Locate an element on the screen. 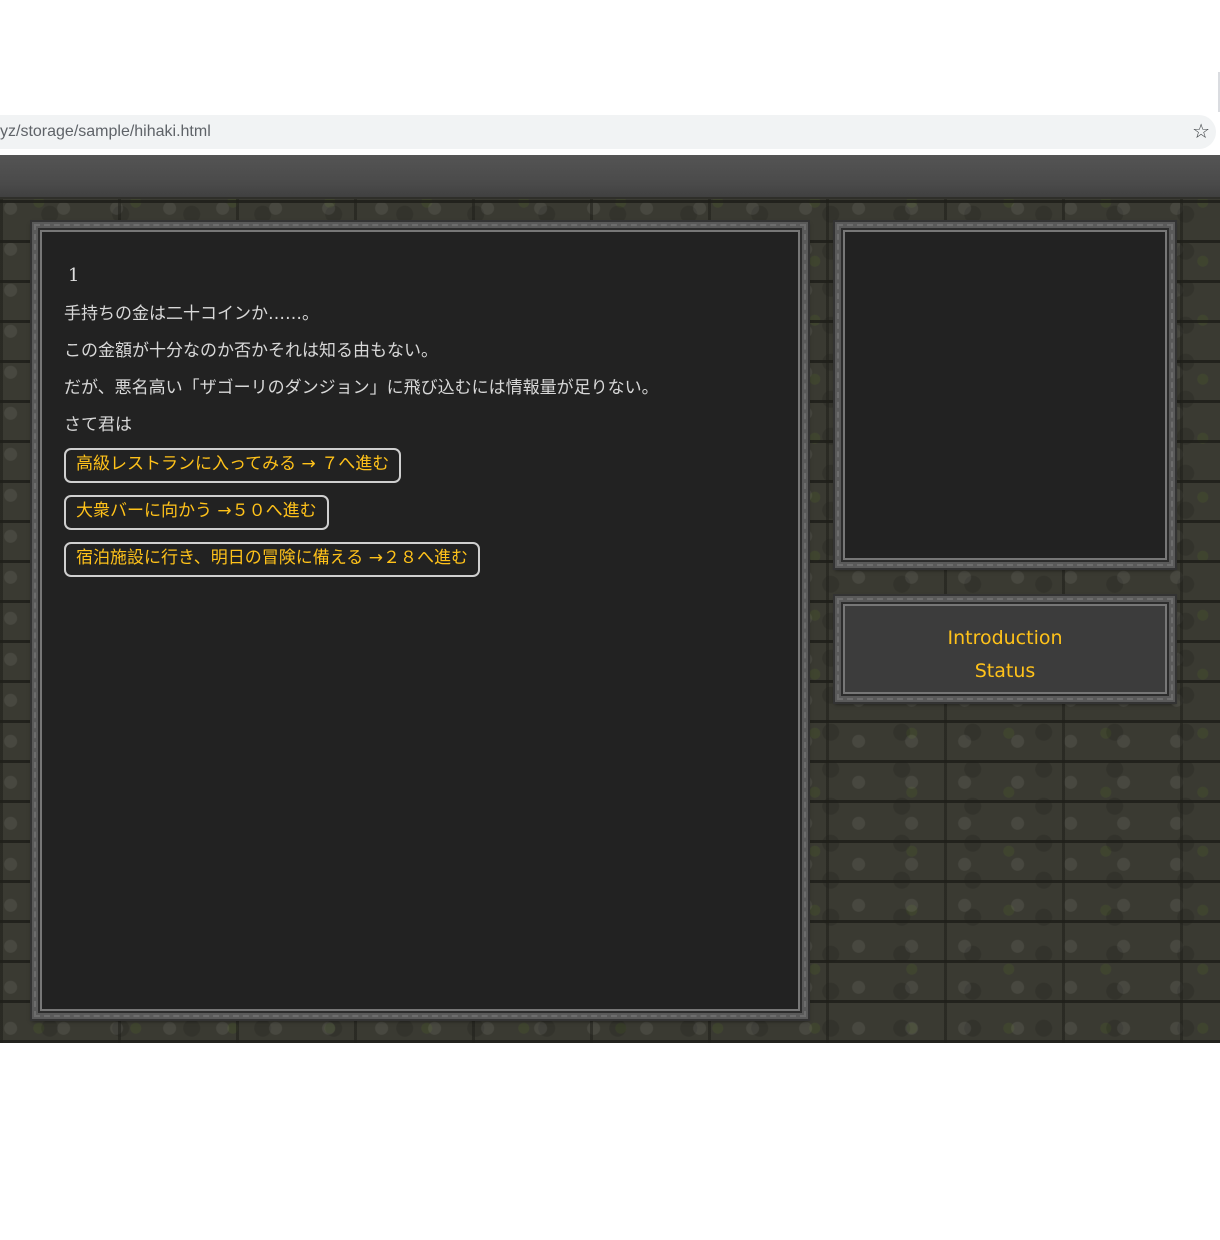 The image size is (1220, 1240). paragraph-number: 1 is located at coordinates (74, 275).